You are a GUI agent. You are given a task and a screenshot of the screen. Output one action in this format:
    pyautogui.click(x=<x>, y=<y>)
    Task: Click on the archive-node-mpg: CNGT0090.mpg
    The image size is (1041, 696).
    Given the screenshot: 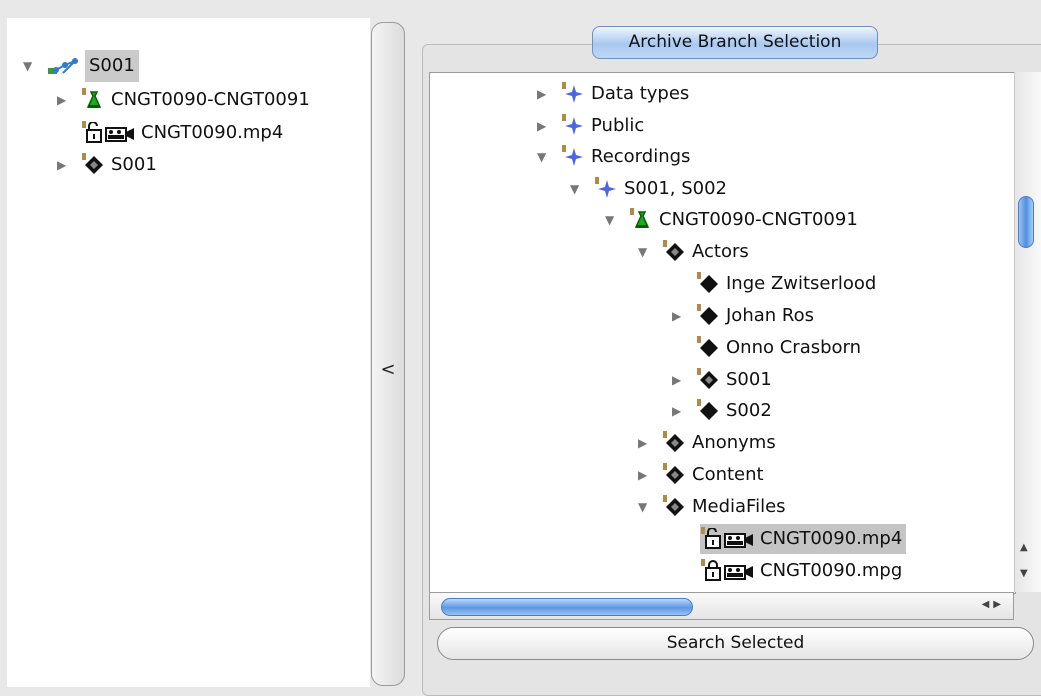 What is the action you would take?
    pyautogui.click(x=801, y=571)
    